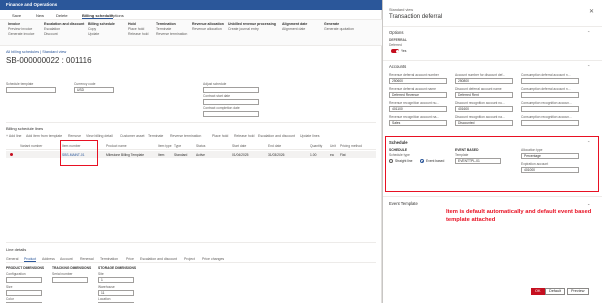  Describe the element at coordinates (231, 90) in the screenshot. I see `adjust-schedule-input` at that location.